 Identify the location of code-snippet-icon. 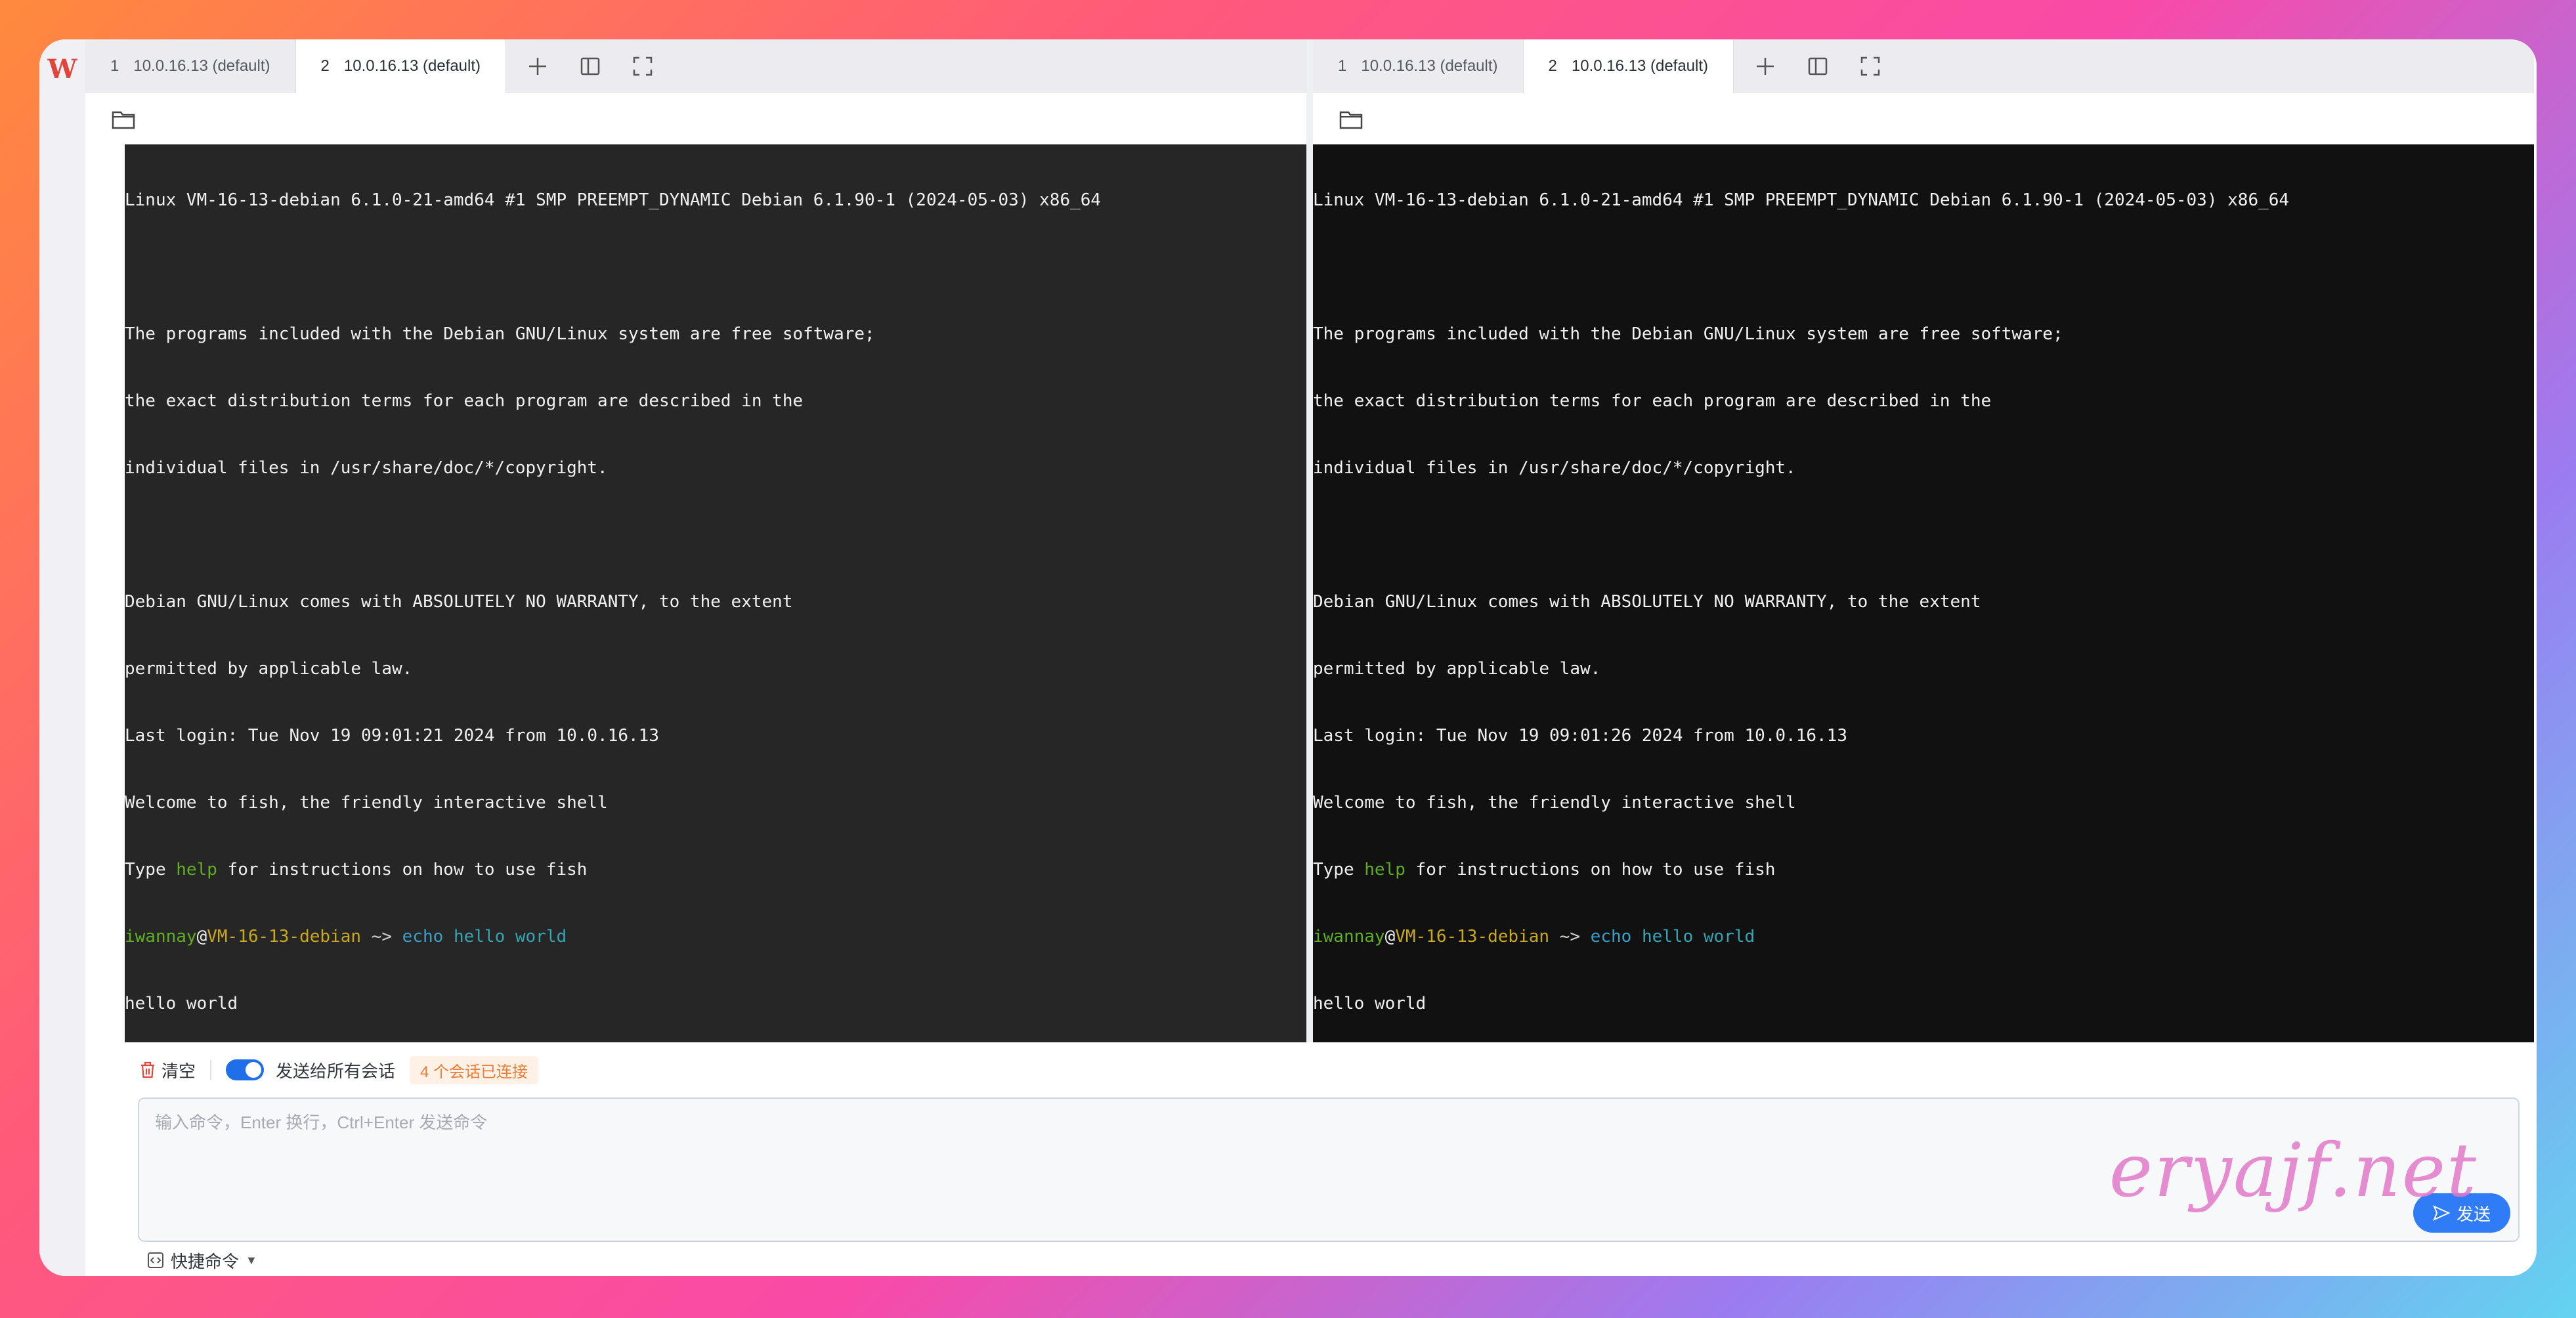
(155, 1260).